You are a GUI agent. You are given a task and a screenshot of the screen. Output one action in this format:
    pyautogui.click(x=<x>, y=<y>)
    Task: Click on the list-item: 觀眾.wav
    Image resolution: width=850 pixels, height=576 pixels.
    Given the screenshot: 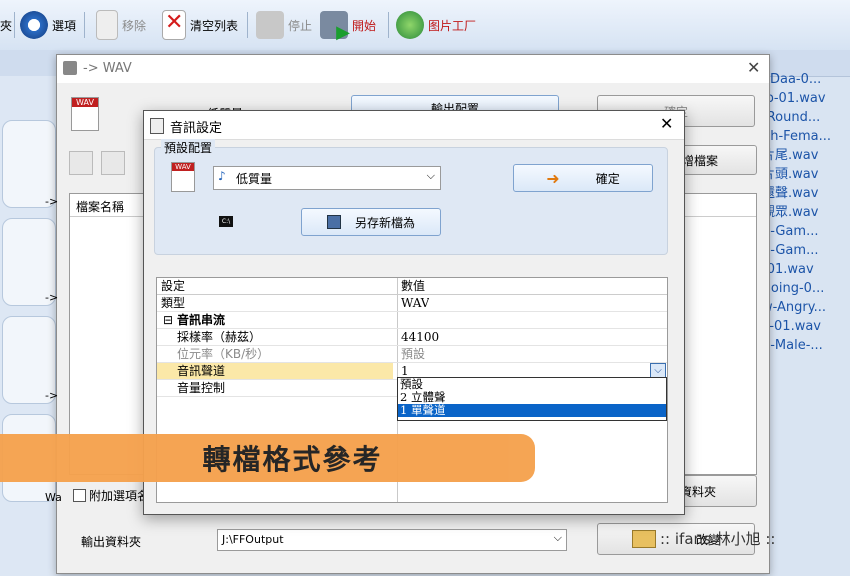 What is the action you would take?
    pyautogui.click(x=806, y=212)
    